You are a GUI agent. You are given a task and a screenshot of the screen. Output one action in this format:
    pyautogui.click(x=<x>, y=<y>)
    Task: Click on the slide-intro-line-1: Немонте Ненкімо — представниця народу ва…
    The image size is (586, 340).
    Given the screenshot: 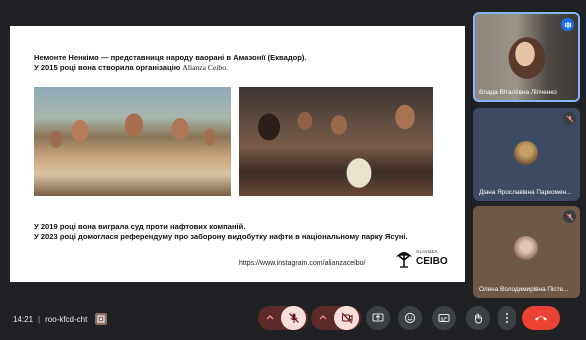 What is the action you would take?
    pyautogui.click(x=170, y=57)
    